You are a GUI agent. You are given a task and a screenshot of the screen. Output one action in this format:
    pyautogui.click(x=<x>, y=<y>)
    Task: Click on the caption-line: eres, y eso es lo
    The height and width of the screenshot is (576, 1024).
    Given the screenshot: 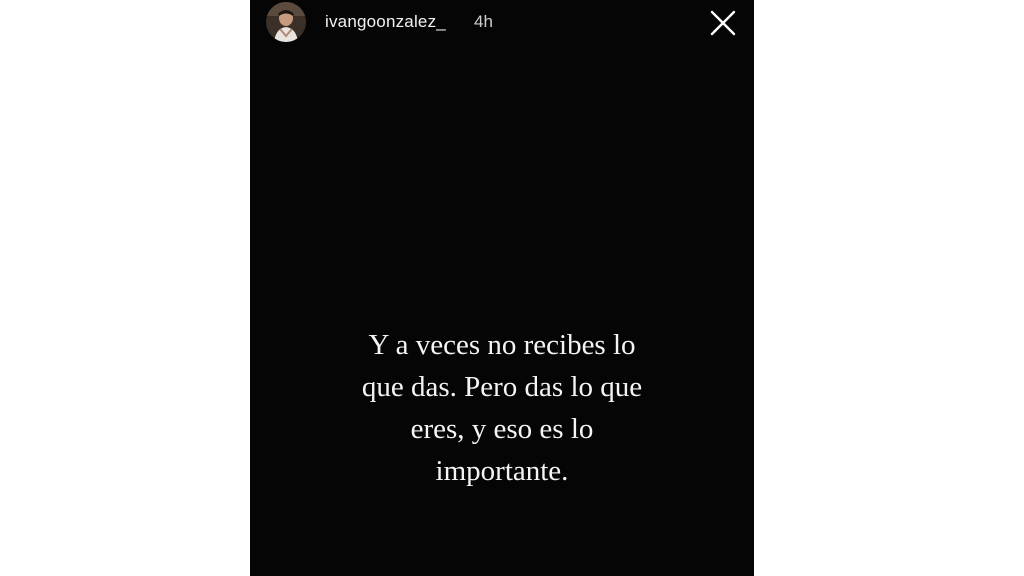 What is the action you would take?
    pyautogui.click(x=502, y=429)
    